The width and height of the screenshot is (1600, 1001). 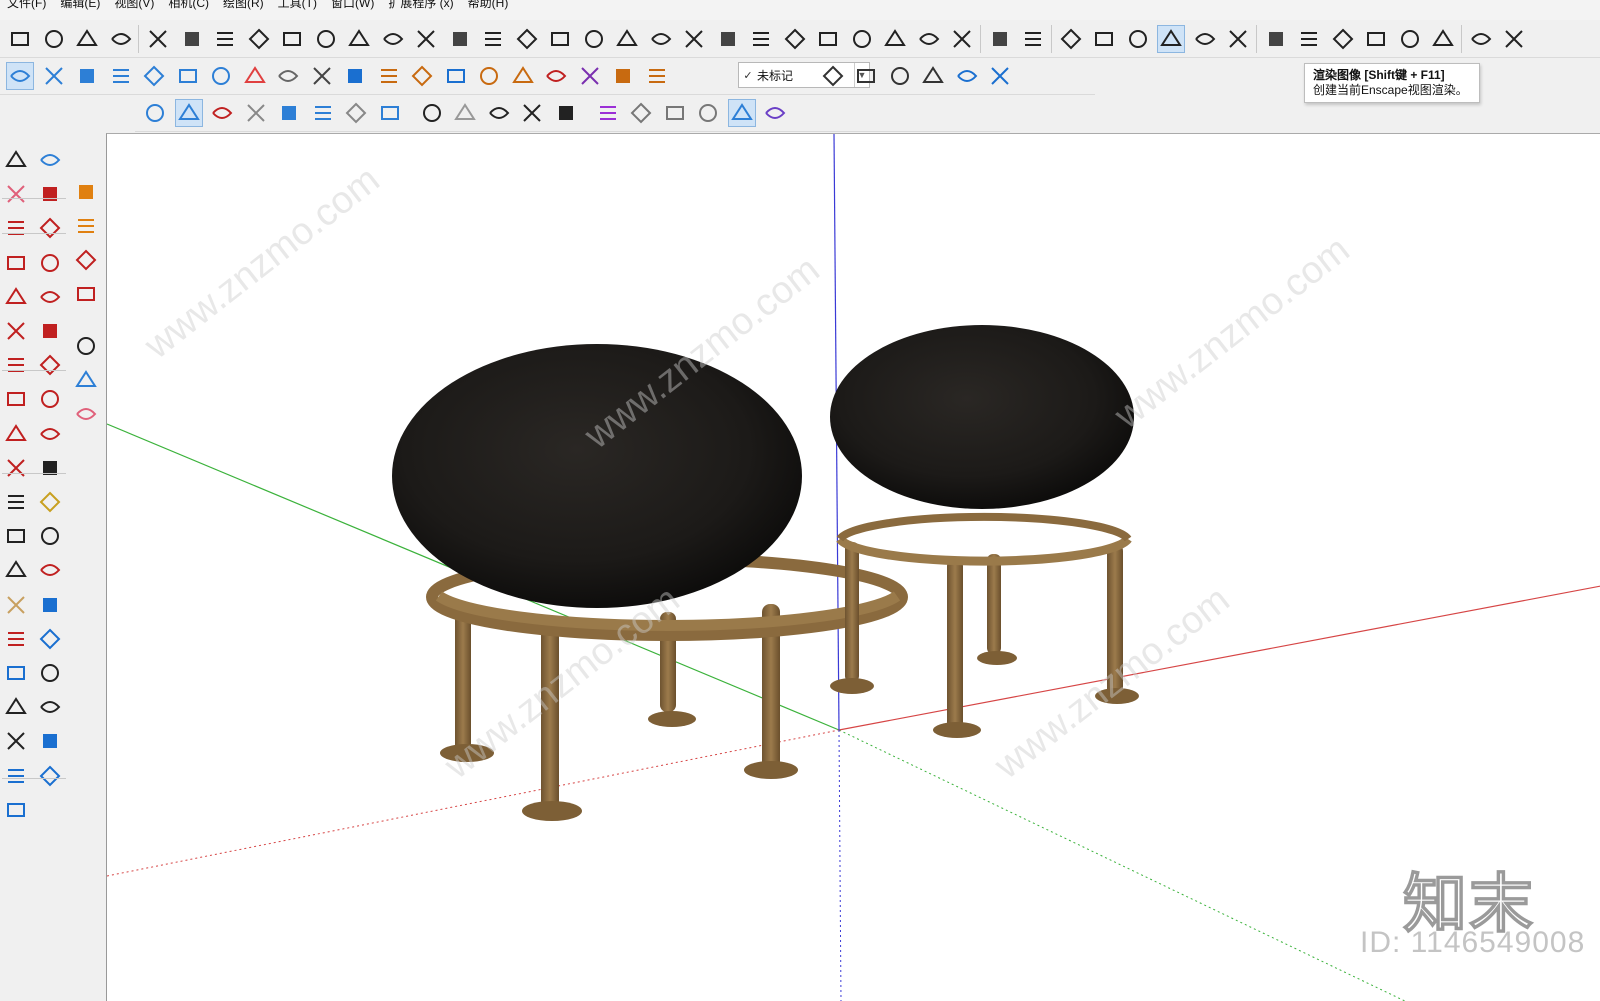 I want to click on arc-center-icon, so click(x=16, y=365).